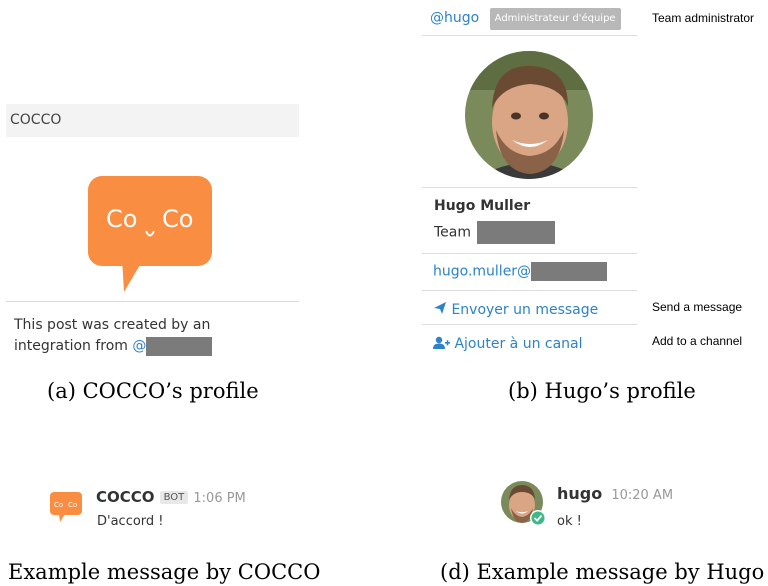  I want to click on caption-b: (b) Hugo’s profile, so click(602, 391).